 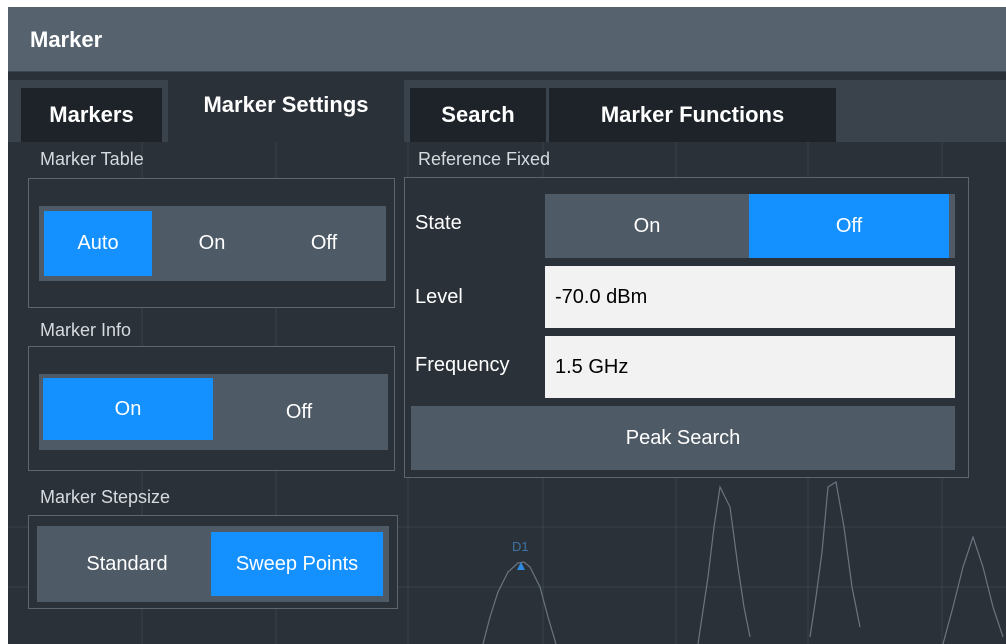 I want to click on marker-info-off-option: Off, so click(x=299, y=412).